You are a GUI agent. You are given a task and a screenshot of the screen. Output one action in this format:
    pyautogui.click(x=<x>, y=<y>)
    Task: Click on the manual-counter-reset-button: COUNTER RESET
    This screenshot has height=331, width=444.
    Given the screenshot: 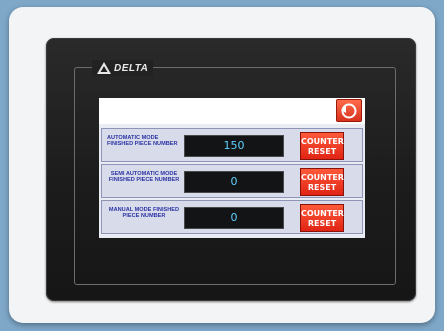 What is the action you would take?
    pyautogui.click(x=322, y=218)
    